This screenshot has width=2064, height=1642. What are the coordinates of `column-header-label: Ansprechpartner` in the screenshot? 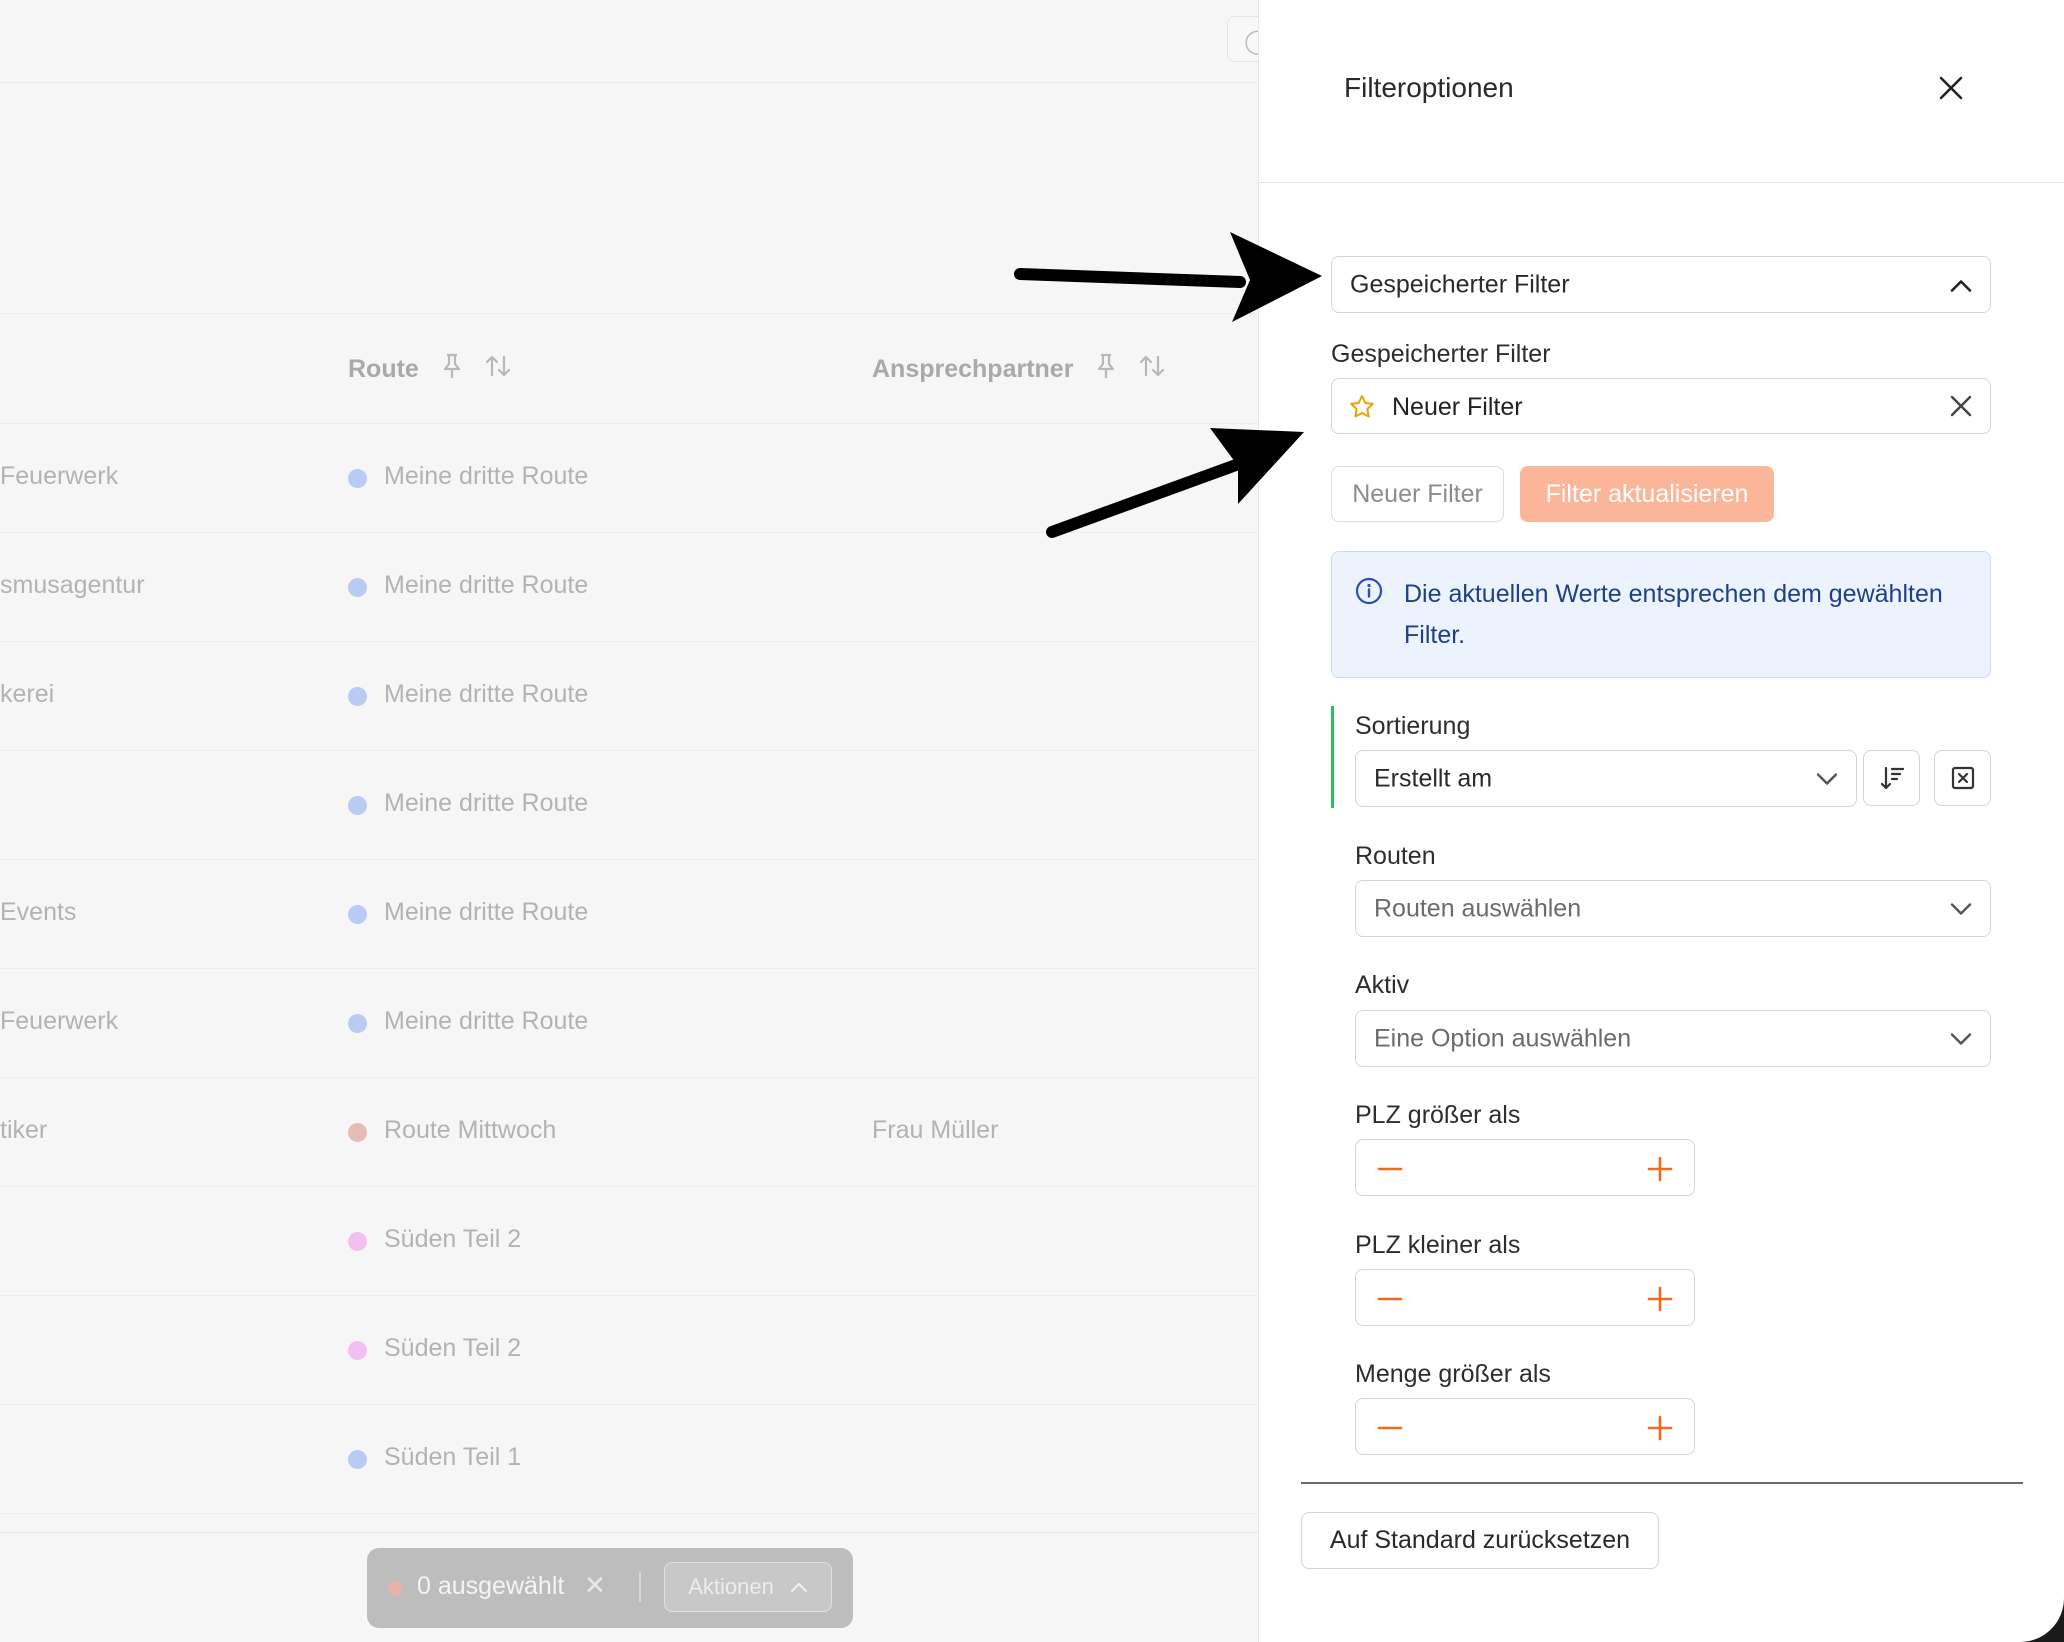 It's located at (973, 369).